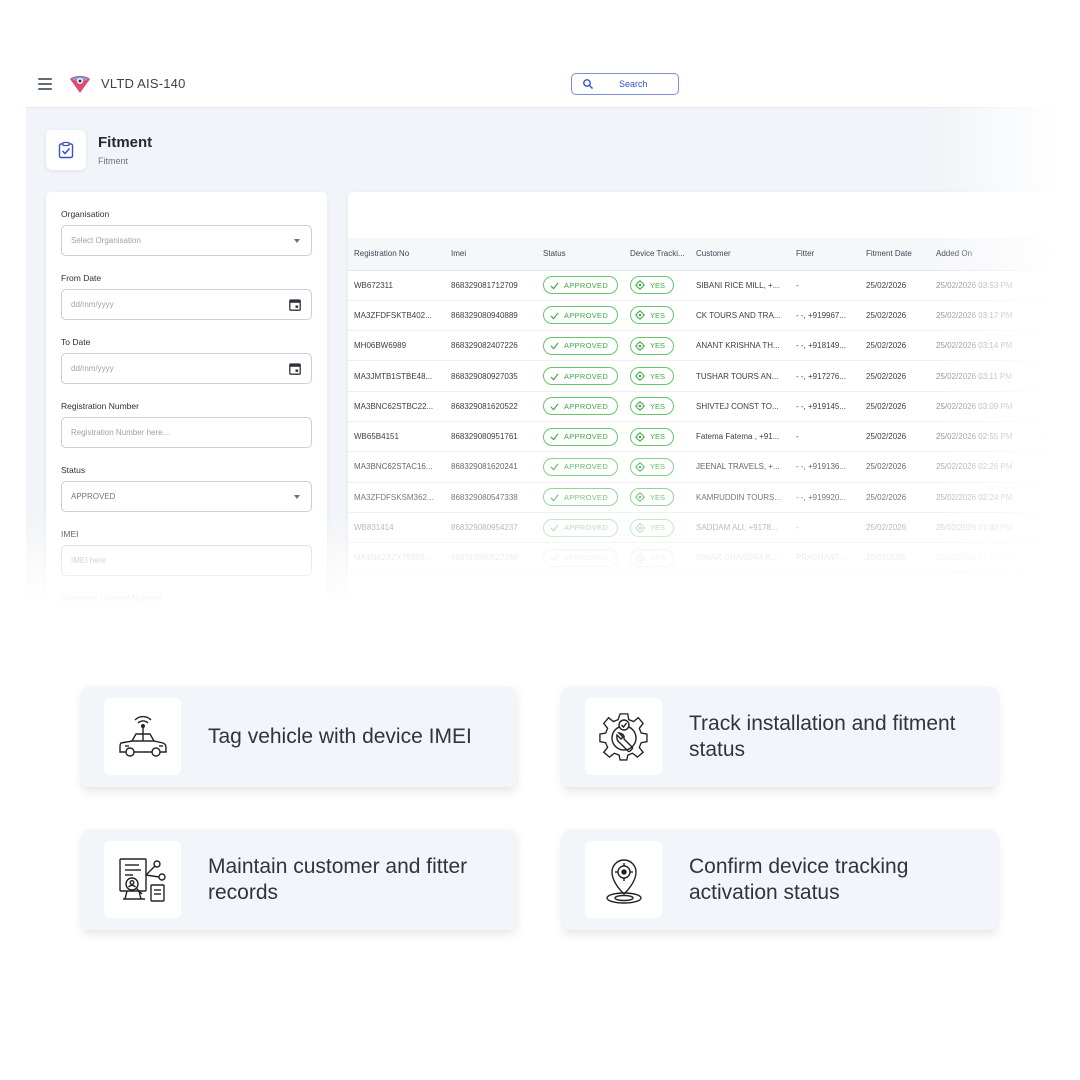 This screenshot has width=1080, height=1080. Describe the element at coordinates (45, 84) in the screenshot. I see `menu-icon` at that location.